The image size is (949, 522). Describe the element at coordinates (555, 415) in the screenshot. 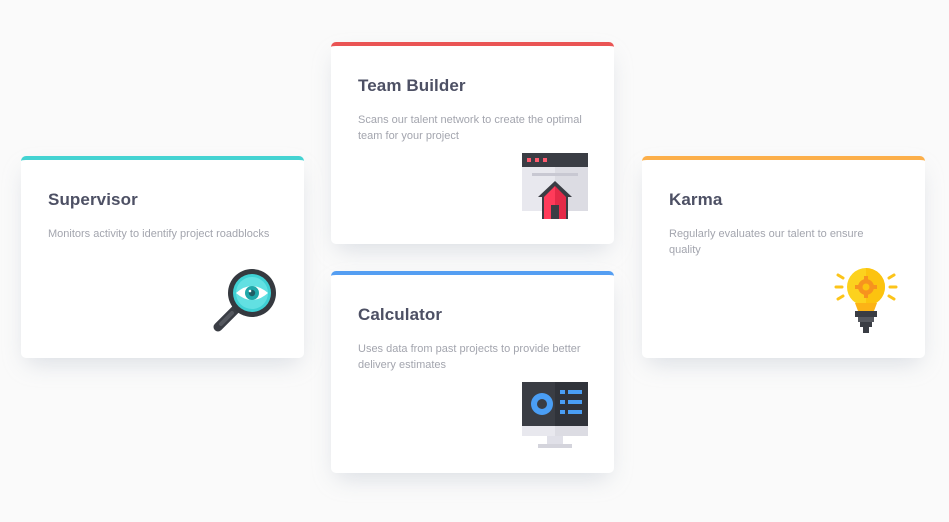

I see `monitor-chart-icon` at that location.